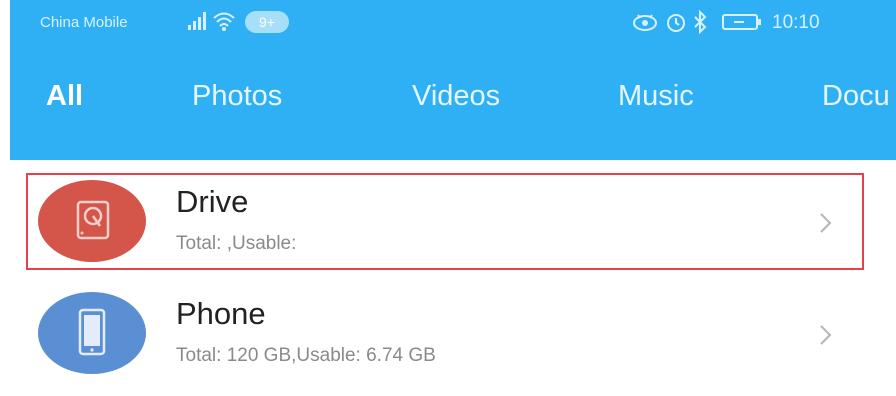 The image size is (896, 396). Describe the element at coordinates (221, 313) in the screenshot. I see `storage-name: Phone` at that location.